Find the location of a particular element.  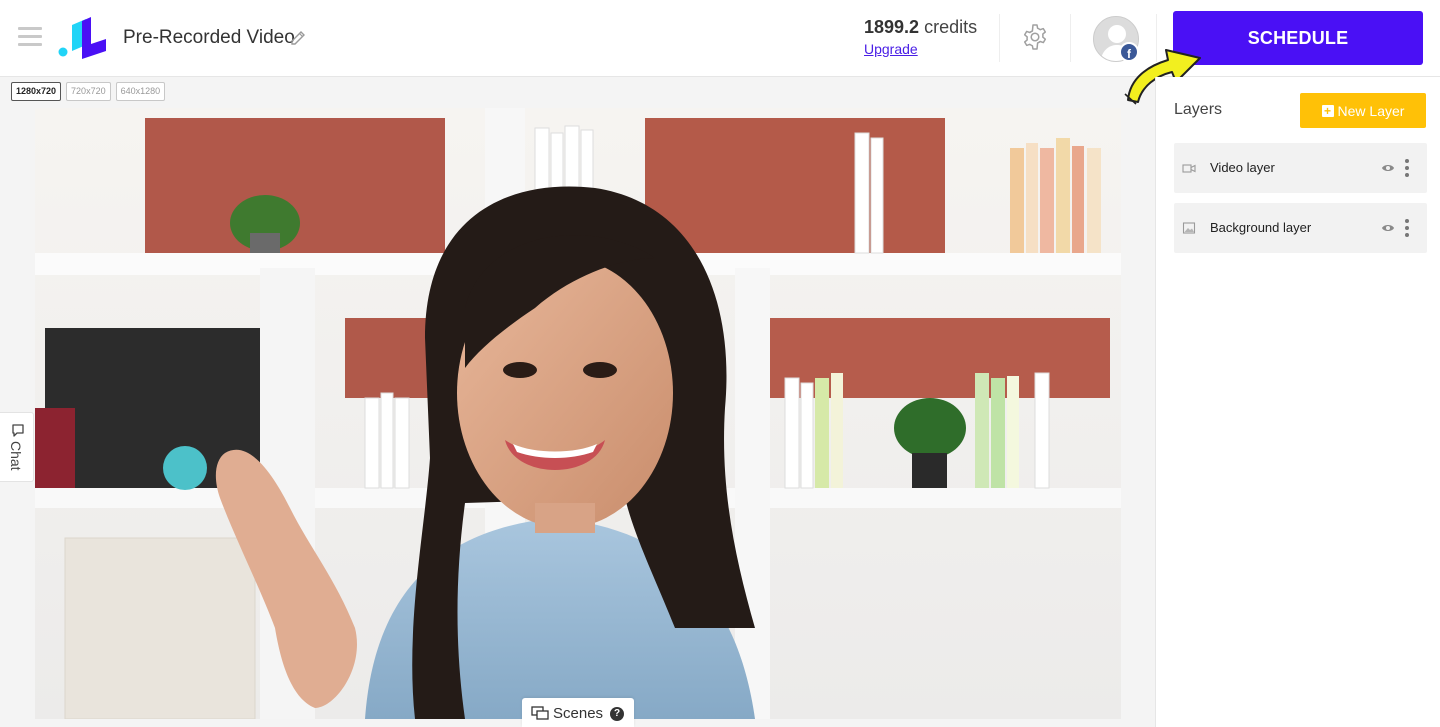

credits-unit: credits is located at coordinates (951, 27).